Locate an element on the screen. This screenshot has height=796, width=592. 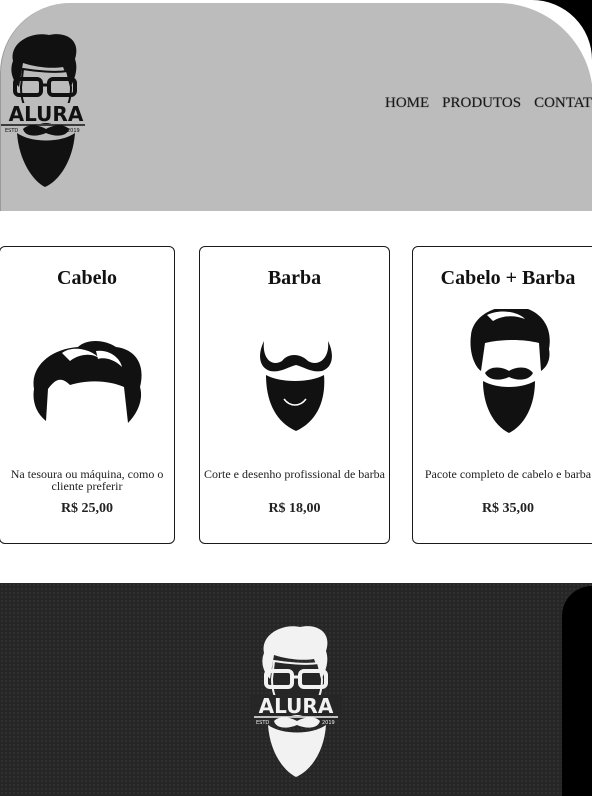
footer-corner-shadow is located at coordinates (577, 691).